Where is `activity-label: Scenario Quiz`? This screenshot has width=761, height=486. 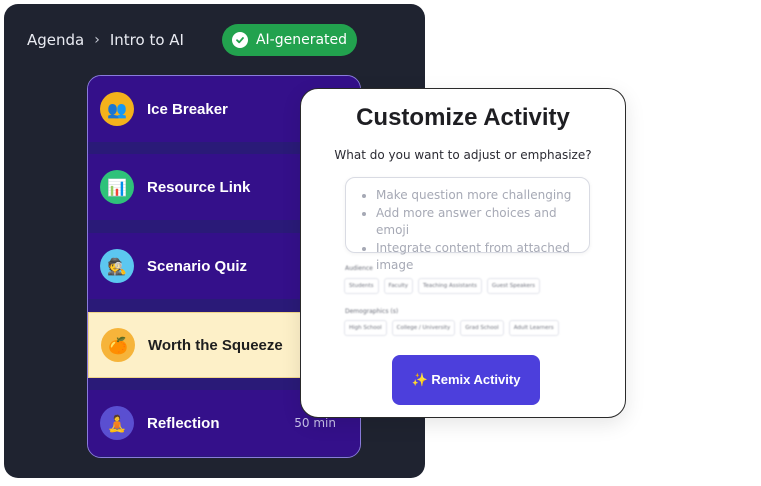 activity-label: Scenario Quiz is located at coordinates (197, 266).